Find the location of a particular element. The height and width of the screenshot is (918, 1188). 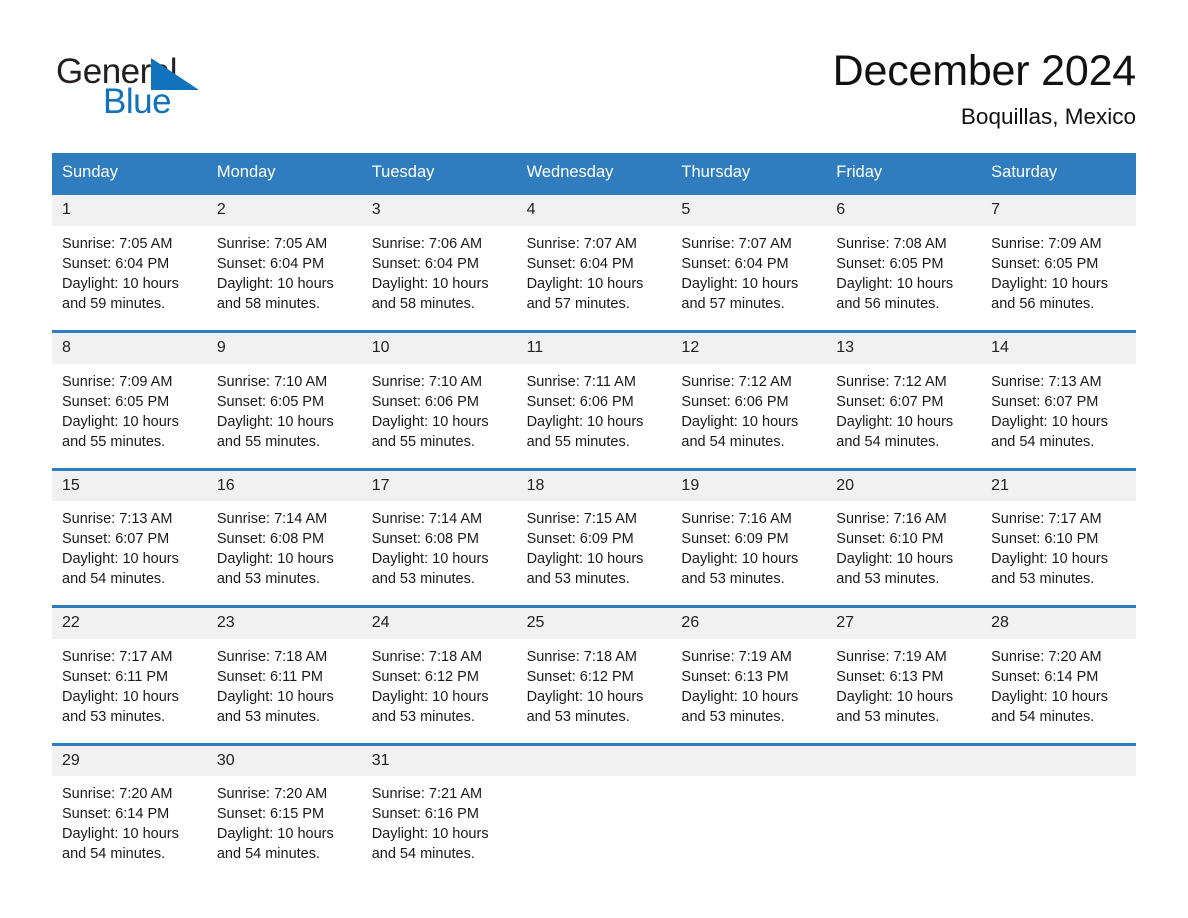

day-number: 19 is located at coordinates (748, 486).